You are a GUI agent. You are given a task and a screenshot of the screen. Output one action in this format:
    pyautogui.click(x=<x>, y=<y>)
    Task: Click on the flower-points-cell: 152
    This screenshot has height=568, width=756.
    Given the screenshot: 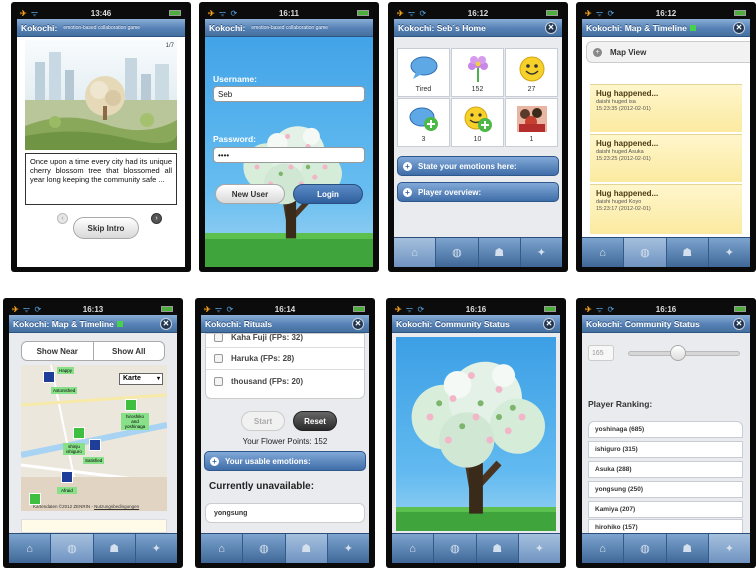 What is the action you would take?
    pyautogui.click(x=477, y=72)
    